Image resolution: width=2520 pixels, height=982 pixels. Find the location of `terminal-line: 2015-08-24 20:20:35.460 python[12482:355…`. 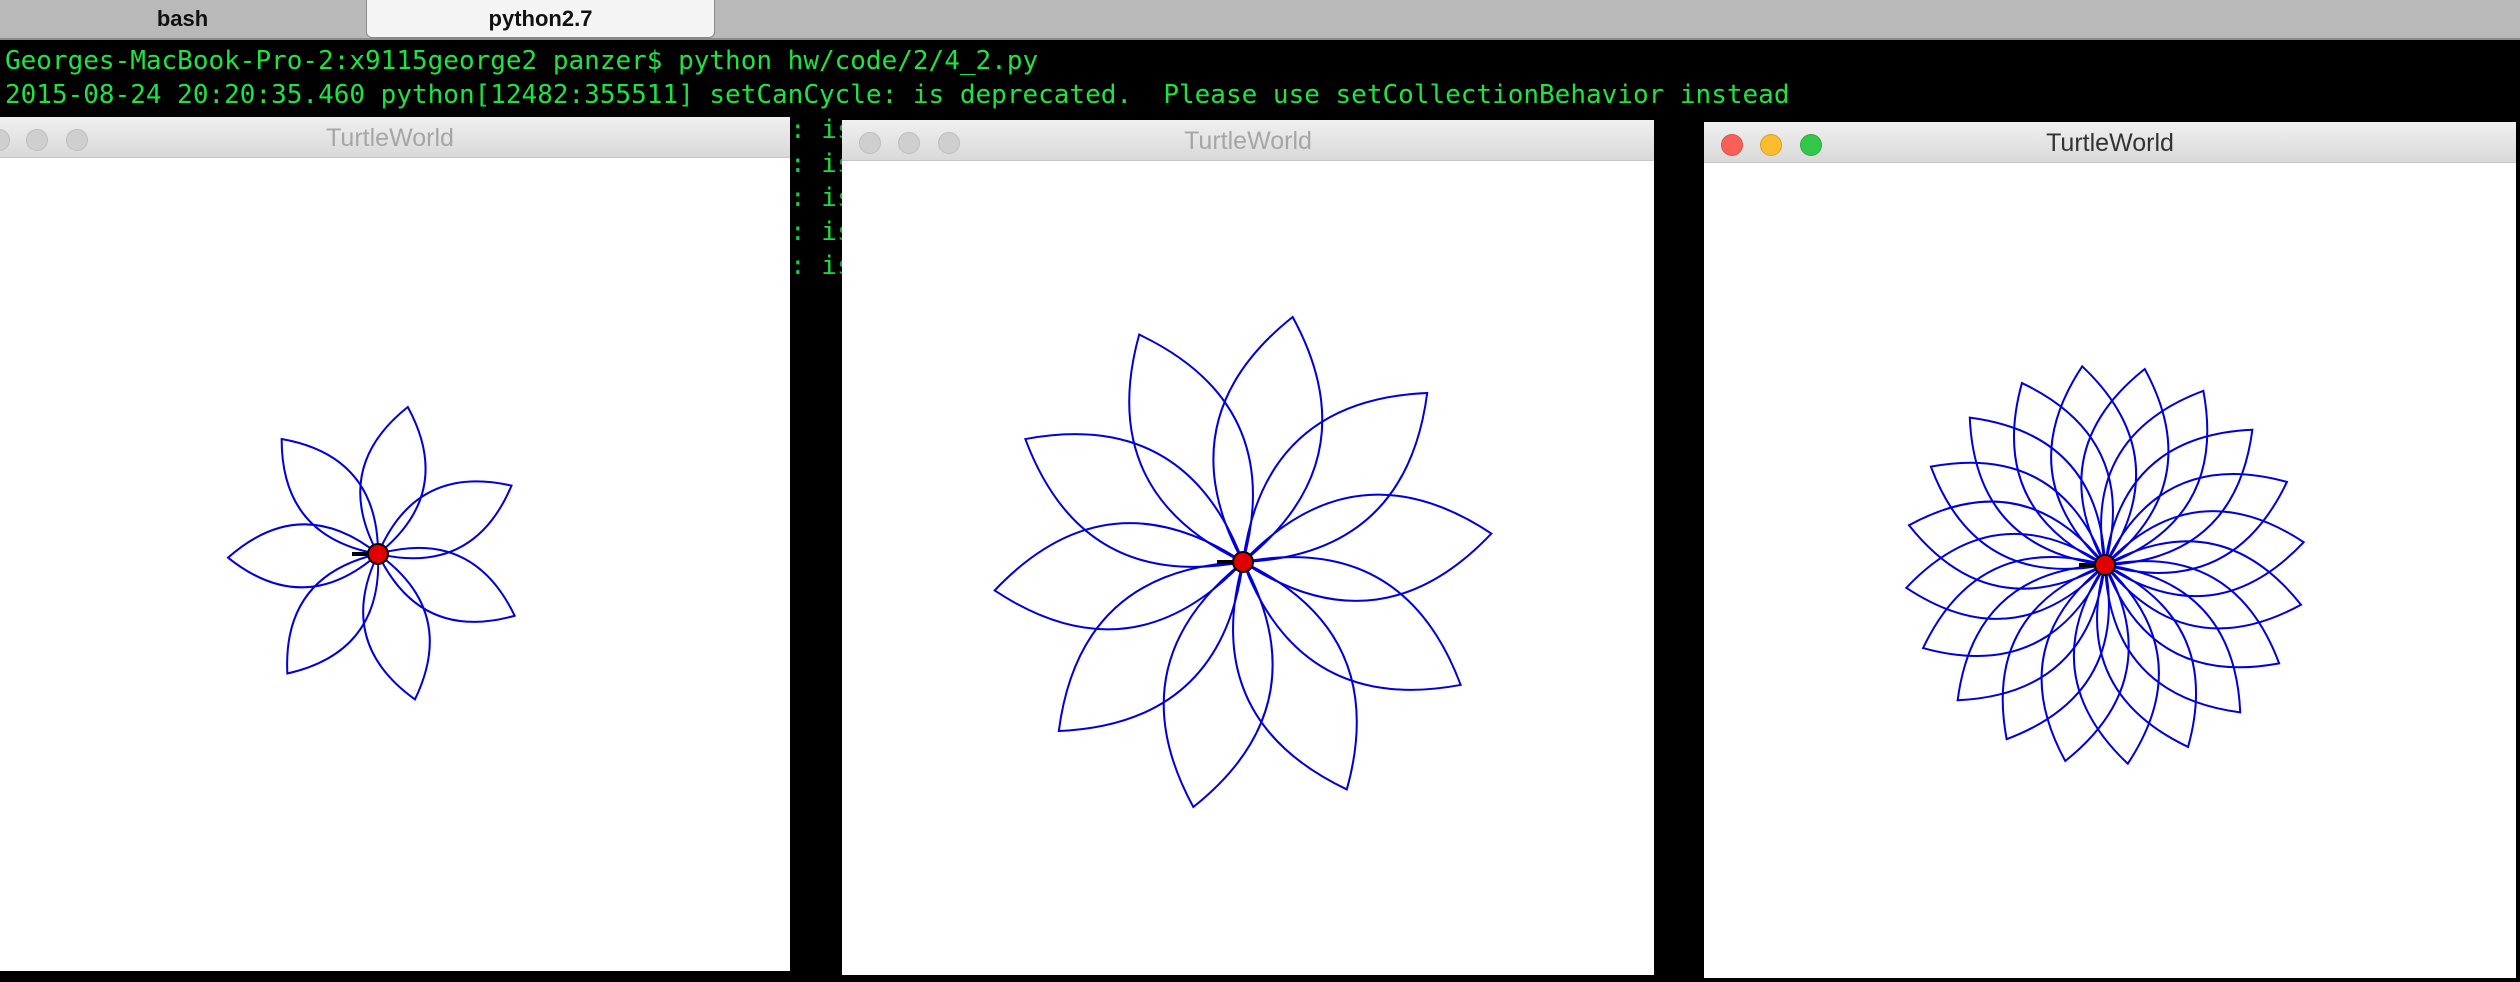

terminal-line: 2015-08-24 20:20:35.460 python[12482:355… is located at coordinates (897, 95).